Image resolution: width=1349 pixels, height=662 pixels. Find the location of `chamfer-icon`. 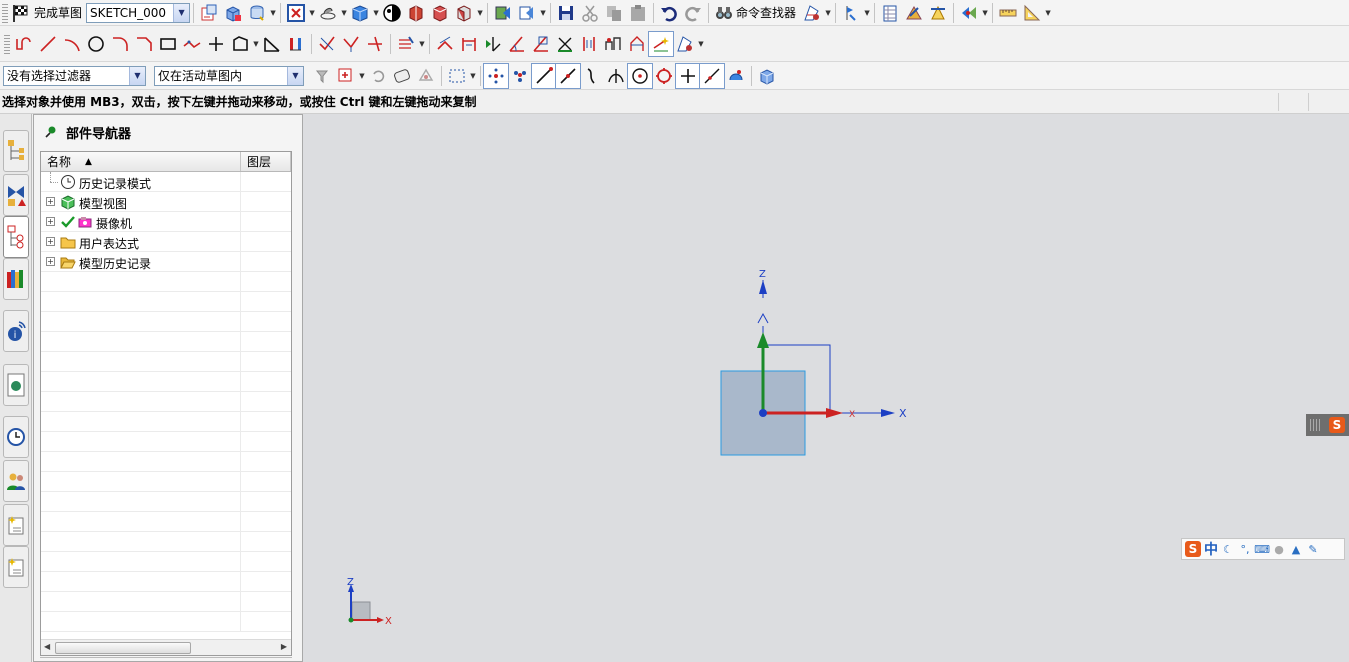

chamfer-icon is located at coordinates (144, 44).